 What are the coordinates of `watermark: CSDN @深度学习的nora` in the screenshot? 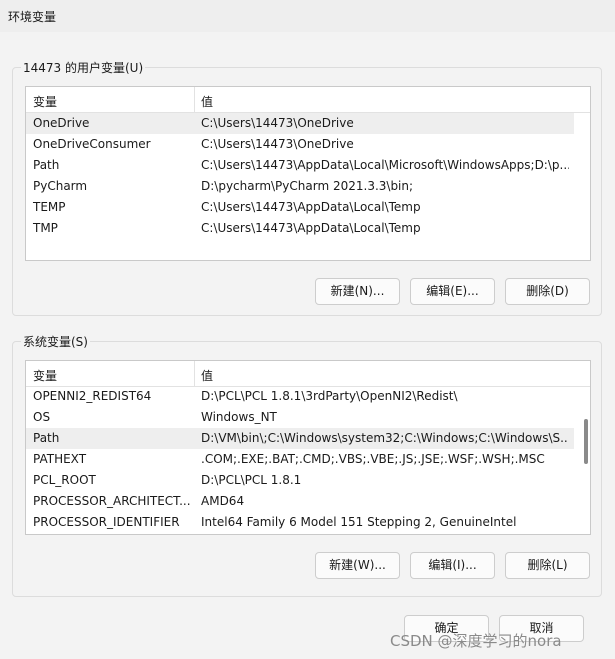 It's located at (476, 641).